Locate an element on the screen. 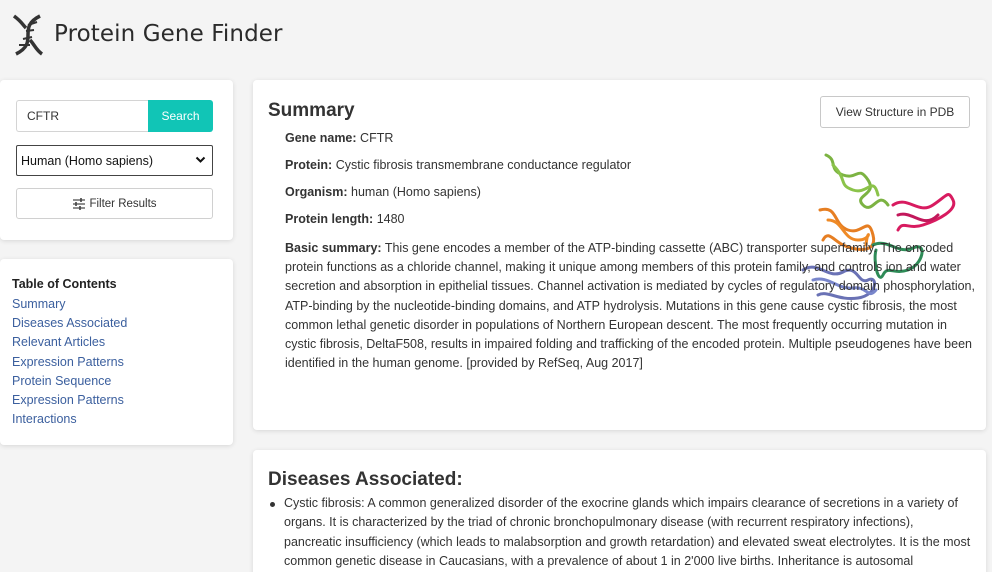  app-header: Protein Gene Finder is located at coordinates (146, 34).